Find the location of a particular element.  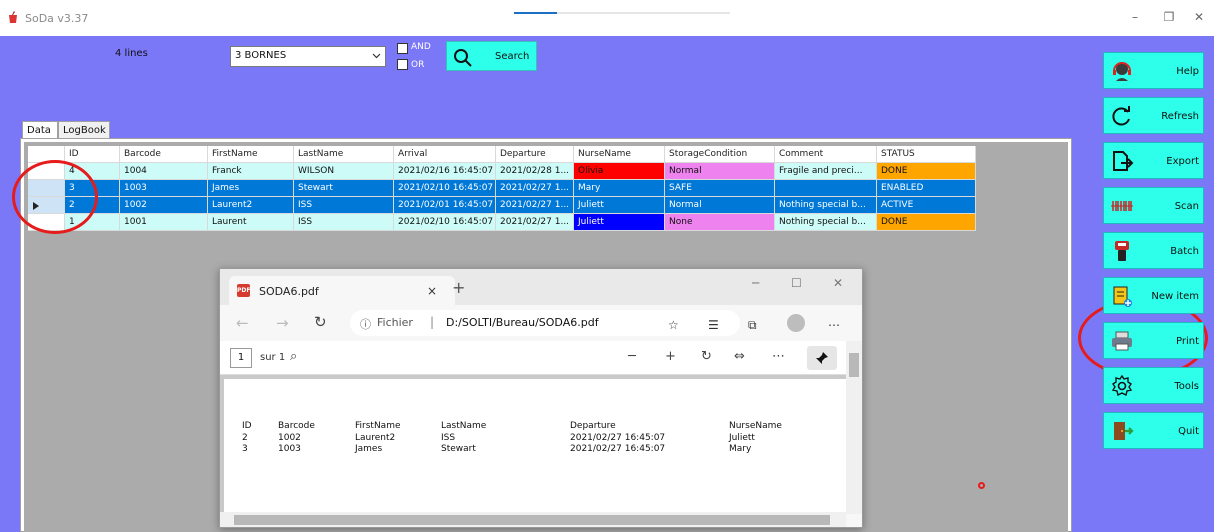

cell-barcode: 1001 is located at coordinates (164, 222).